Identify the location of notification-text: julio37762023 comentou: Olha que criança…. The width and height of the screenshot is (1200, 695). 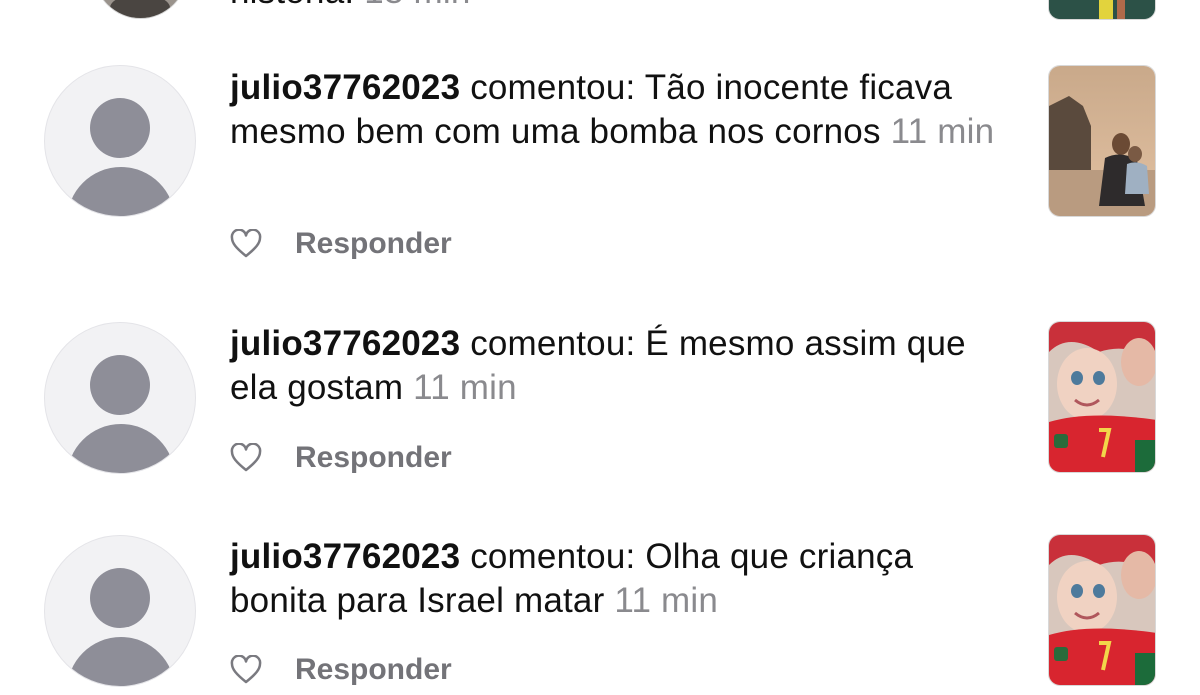
(620, 578).